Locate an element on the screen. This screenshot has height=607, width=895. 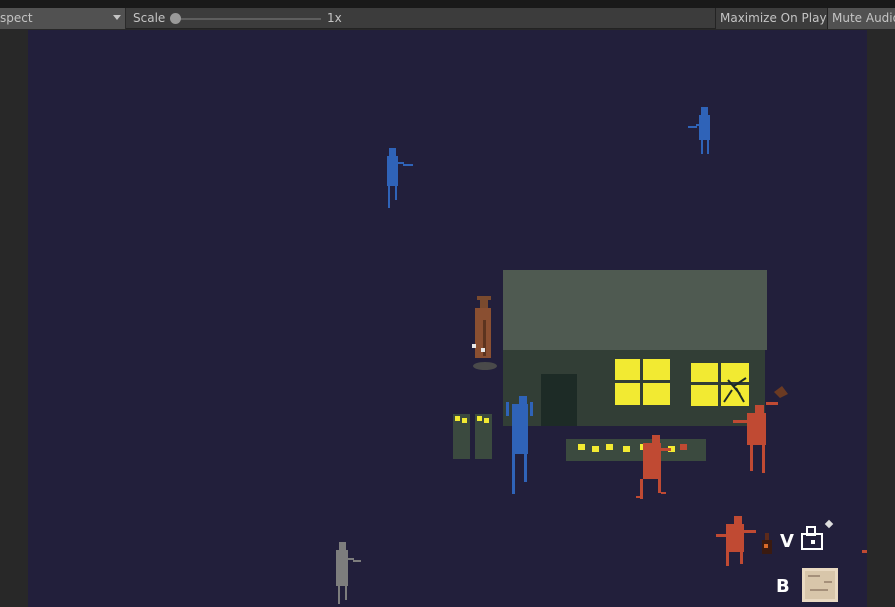
blue-figure-top-left is located at coordinates (400, 178).